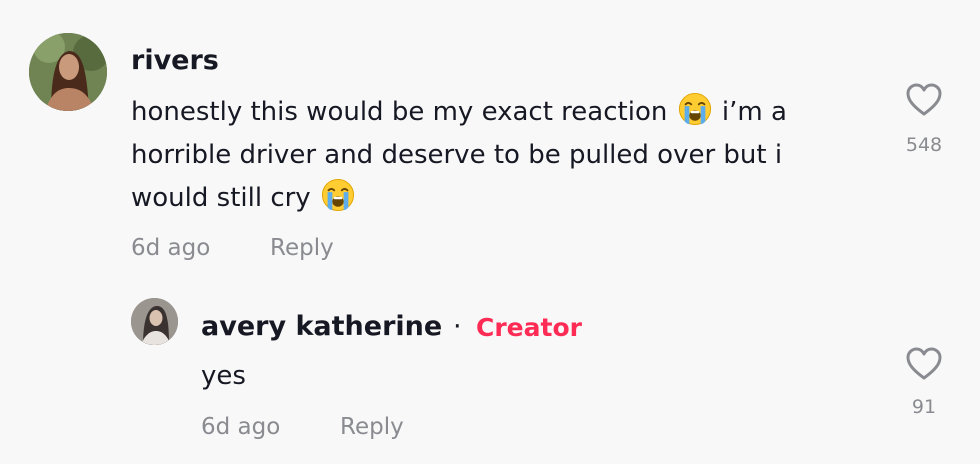 The image size is (980, 464). I want to click on creator-badge: Creator, so click(529, 327).